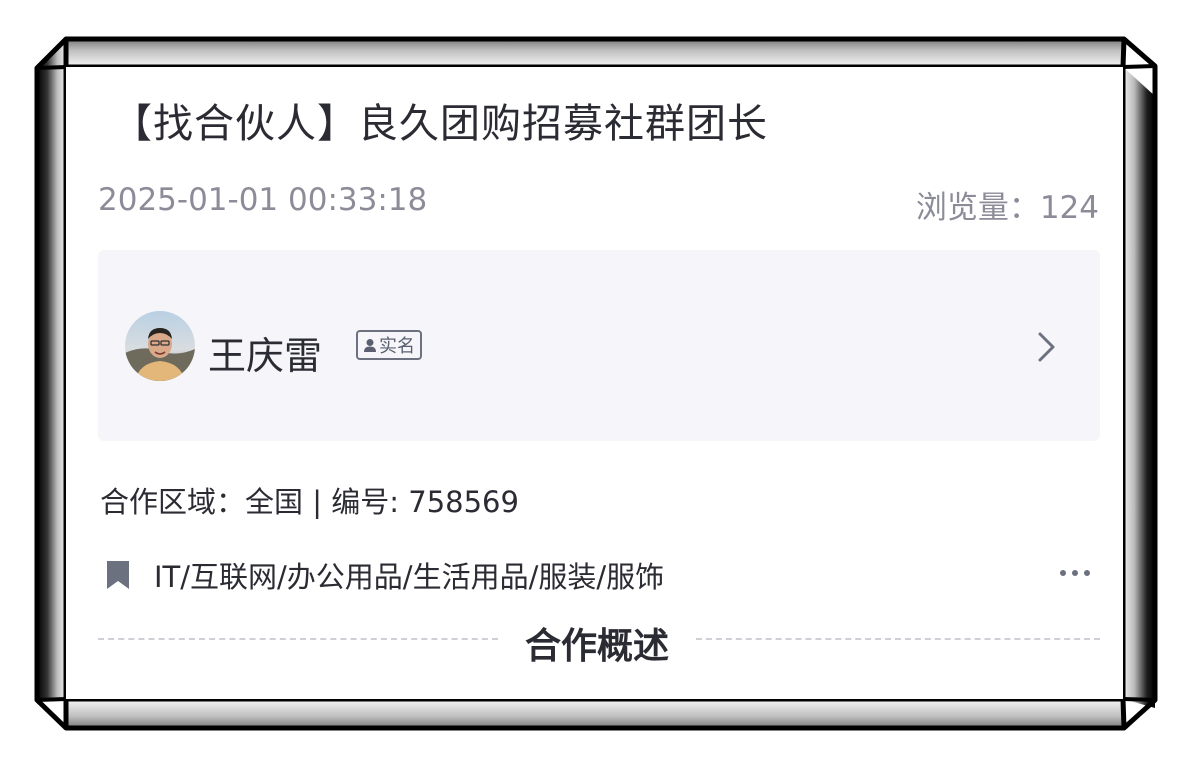  I want to click on view-count-label: 浏览量：, so click(977, 208).